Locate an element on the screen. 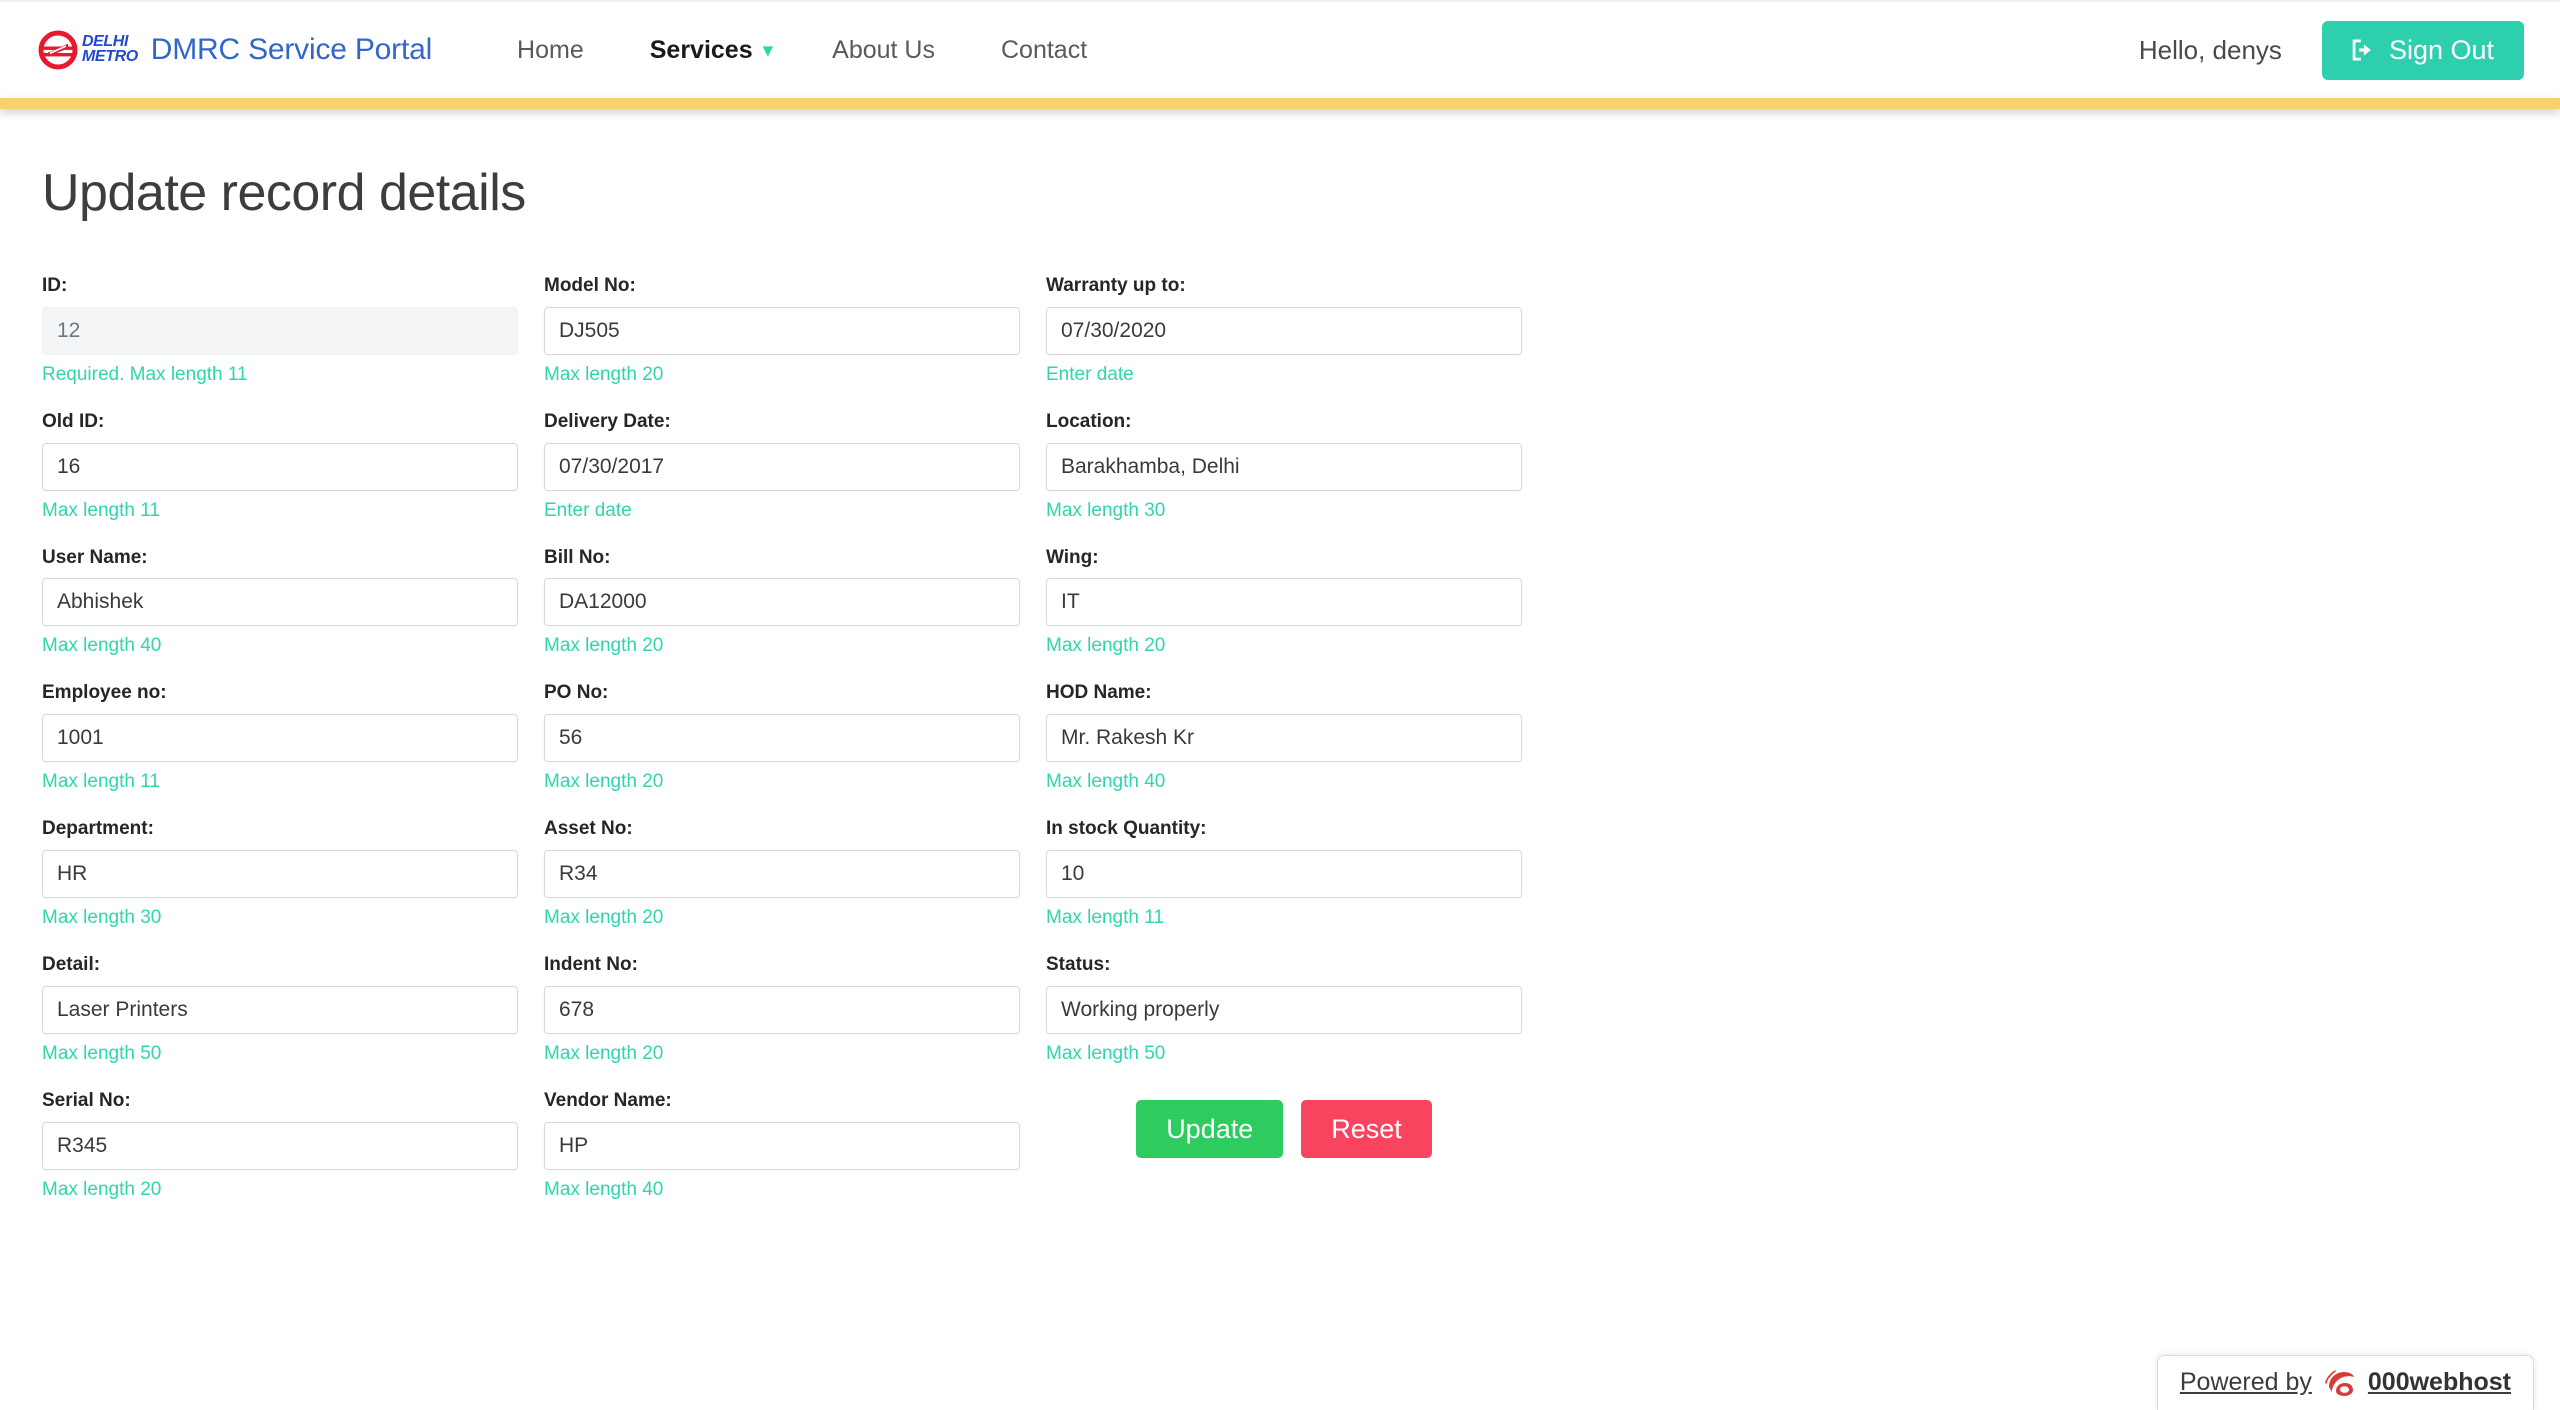 This screenshot has width=2560, height=1410. help-department: Max length 30 is located at coordinates (102, 917).